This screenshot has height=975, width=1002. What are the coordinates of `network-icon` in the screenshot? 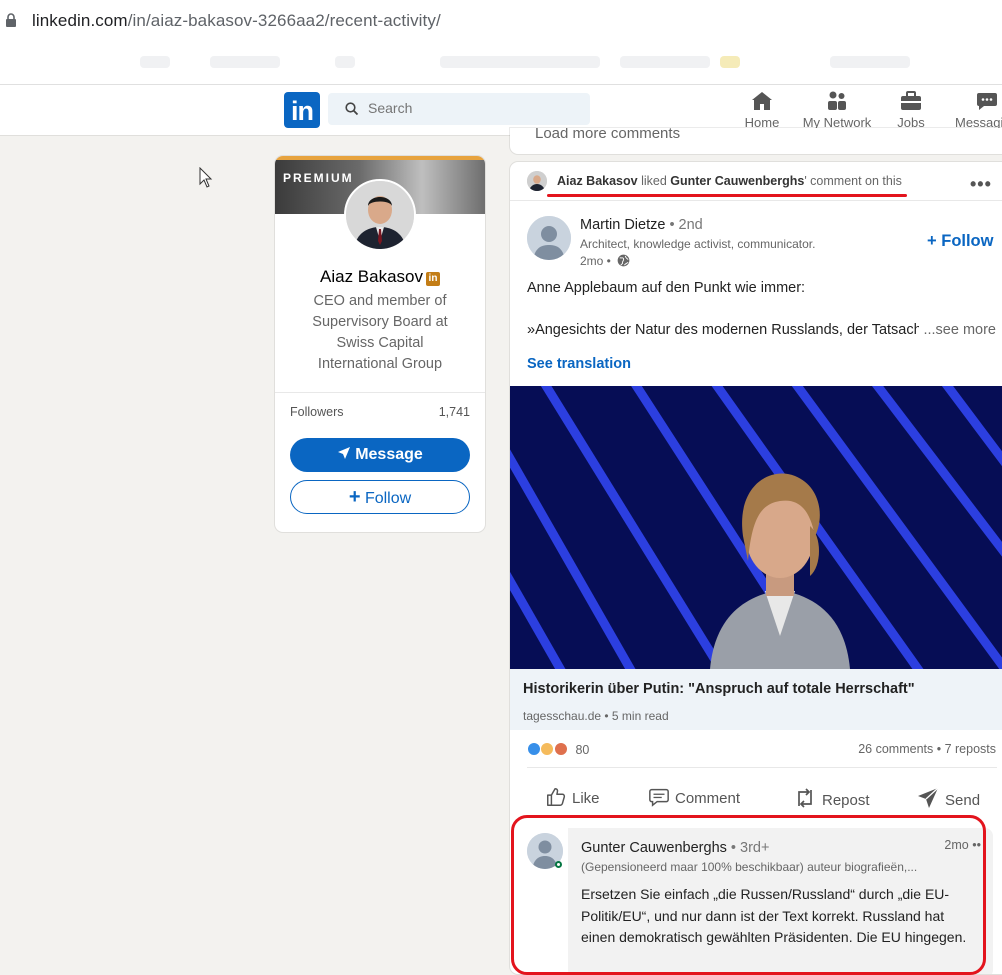 It's located at (837, 100).